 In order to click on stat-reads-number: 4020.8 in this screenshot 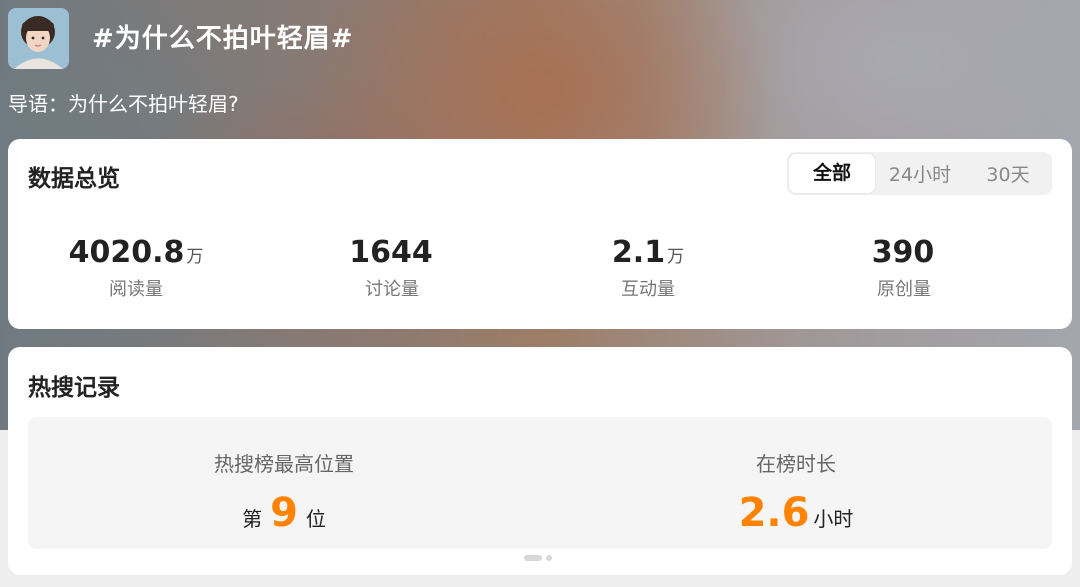, I will do `click(126, 252)`.